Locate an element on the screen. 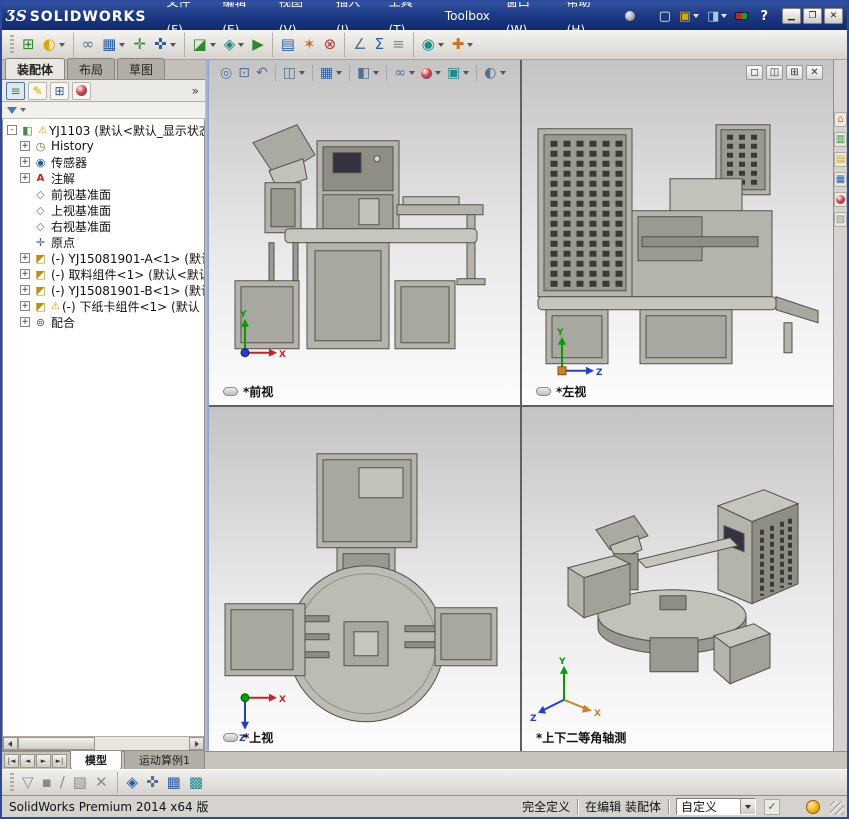 This screenshot has height=819, width=849. filter-toolbar-button: ▽ is located at coordinates (28, 783).